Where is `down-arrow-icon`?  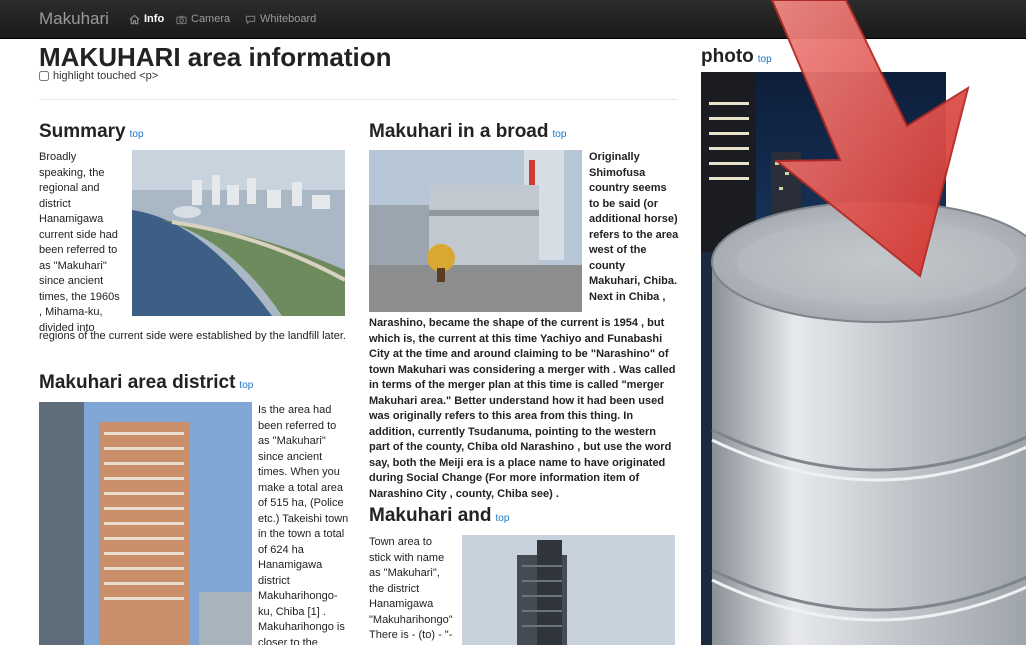
down-arrow-icon is located at coordinates (870, 139).